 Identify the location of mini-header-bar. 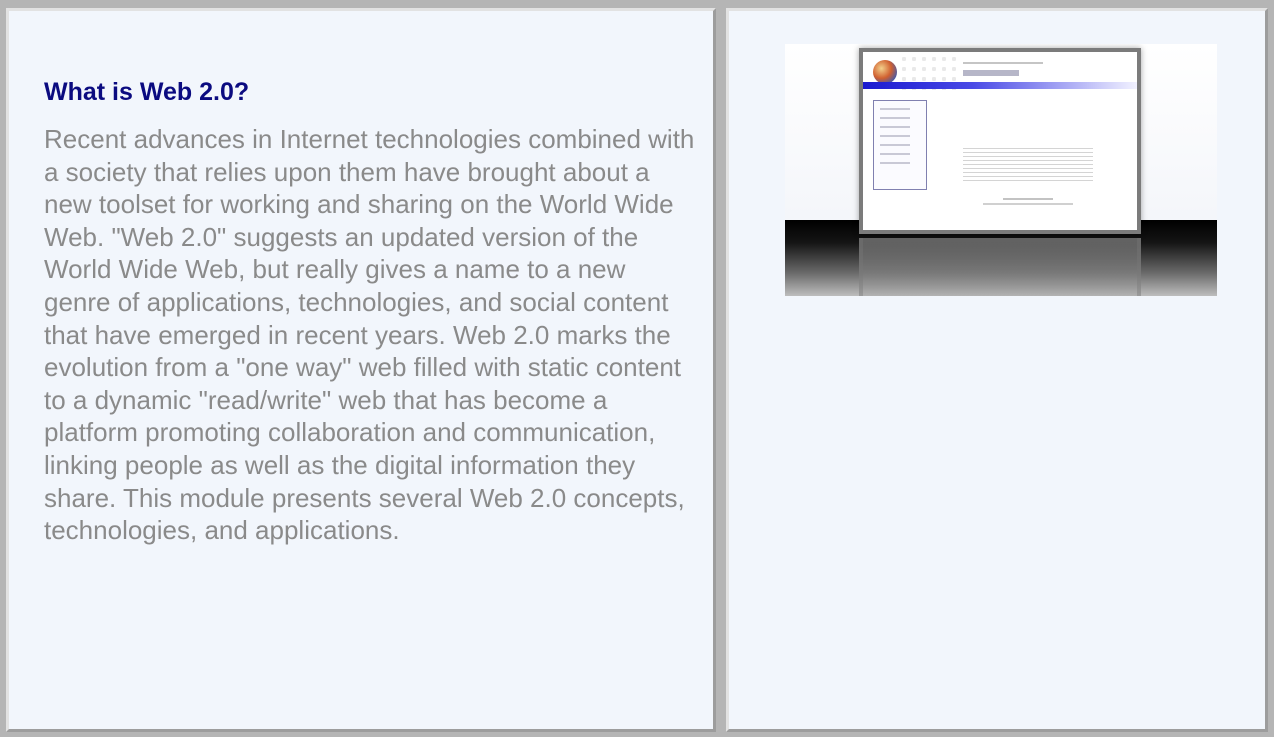
(1000, 85).